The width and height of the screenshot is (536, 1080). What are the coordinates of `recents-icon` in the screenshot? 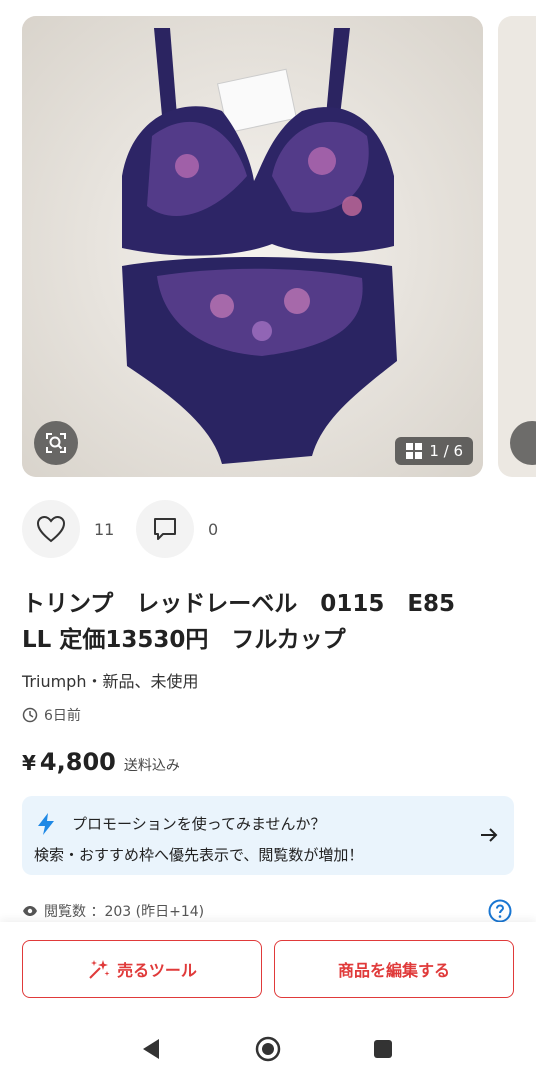 It's located at (383, 1049).